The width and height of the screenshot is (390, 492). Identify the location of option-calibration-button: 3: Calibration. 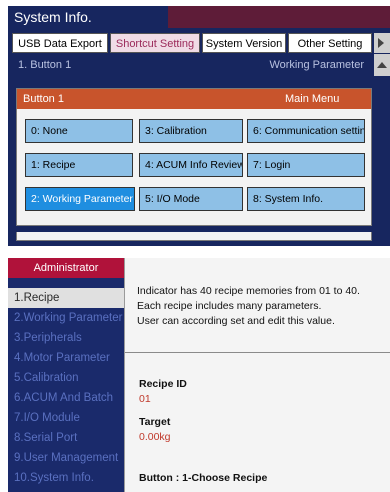
(191, 131).